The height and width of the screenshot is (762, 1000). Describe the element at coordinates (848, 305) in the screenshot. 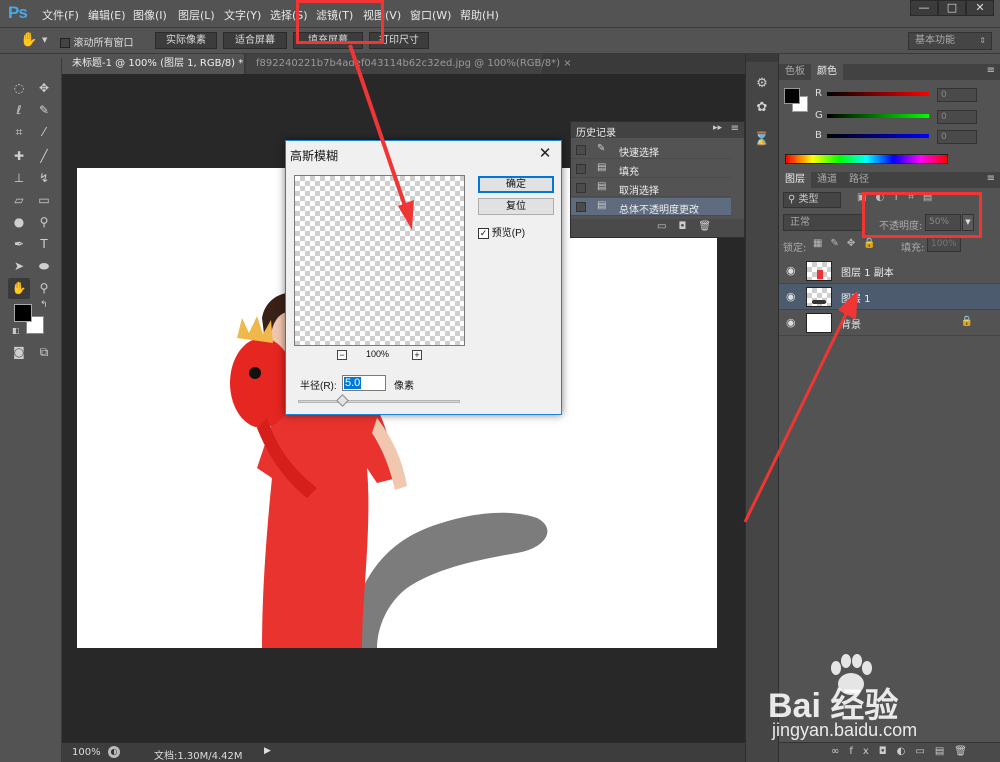

I see `arrow-head-layer` at that location.